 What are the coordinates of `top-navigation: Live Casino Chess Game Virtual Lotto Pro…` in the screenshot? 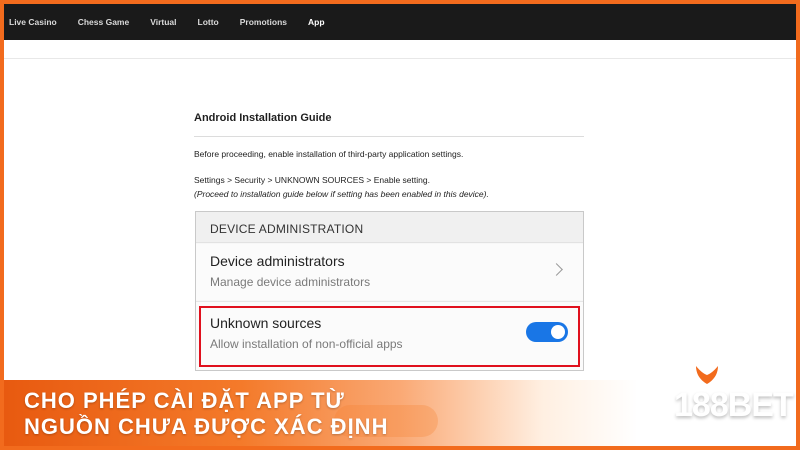 It's located at (400, 22).